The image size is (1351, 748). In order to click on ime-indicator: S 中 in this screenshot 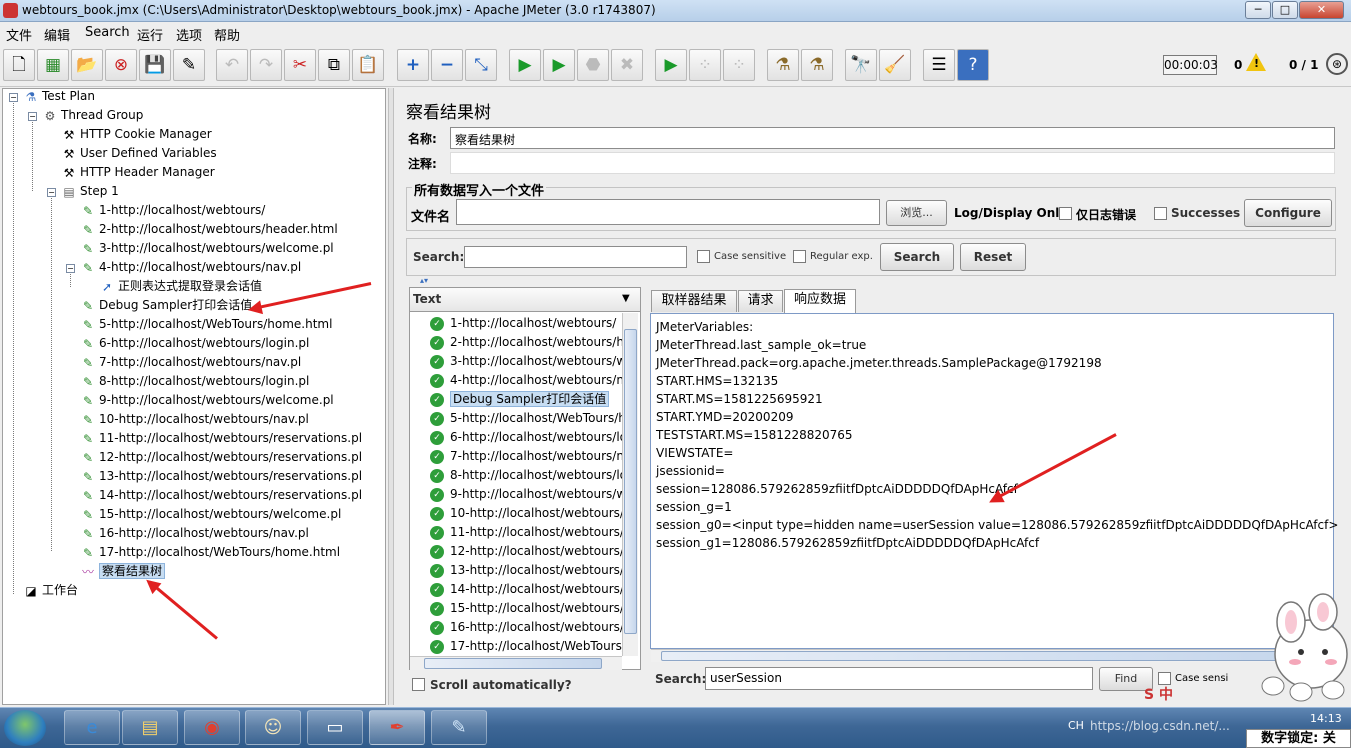, I will do `click(1199, 694)`.